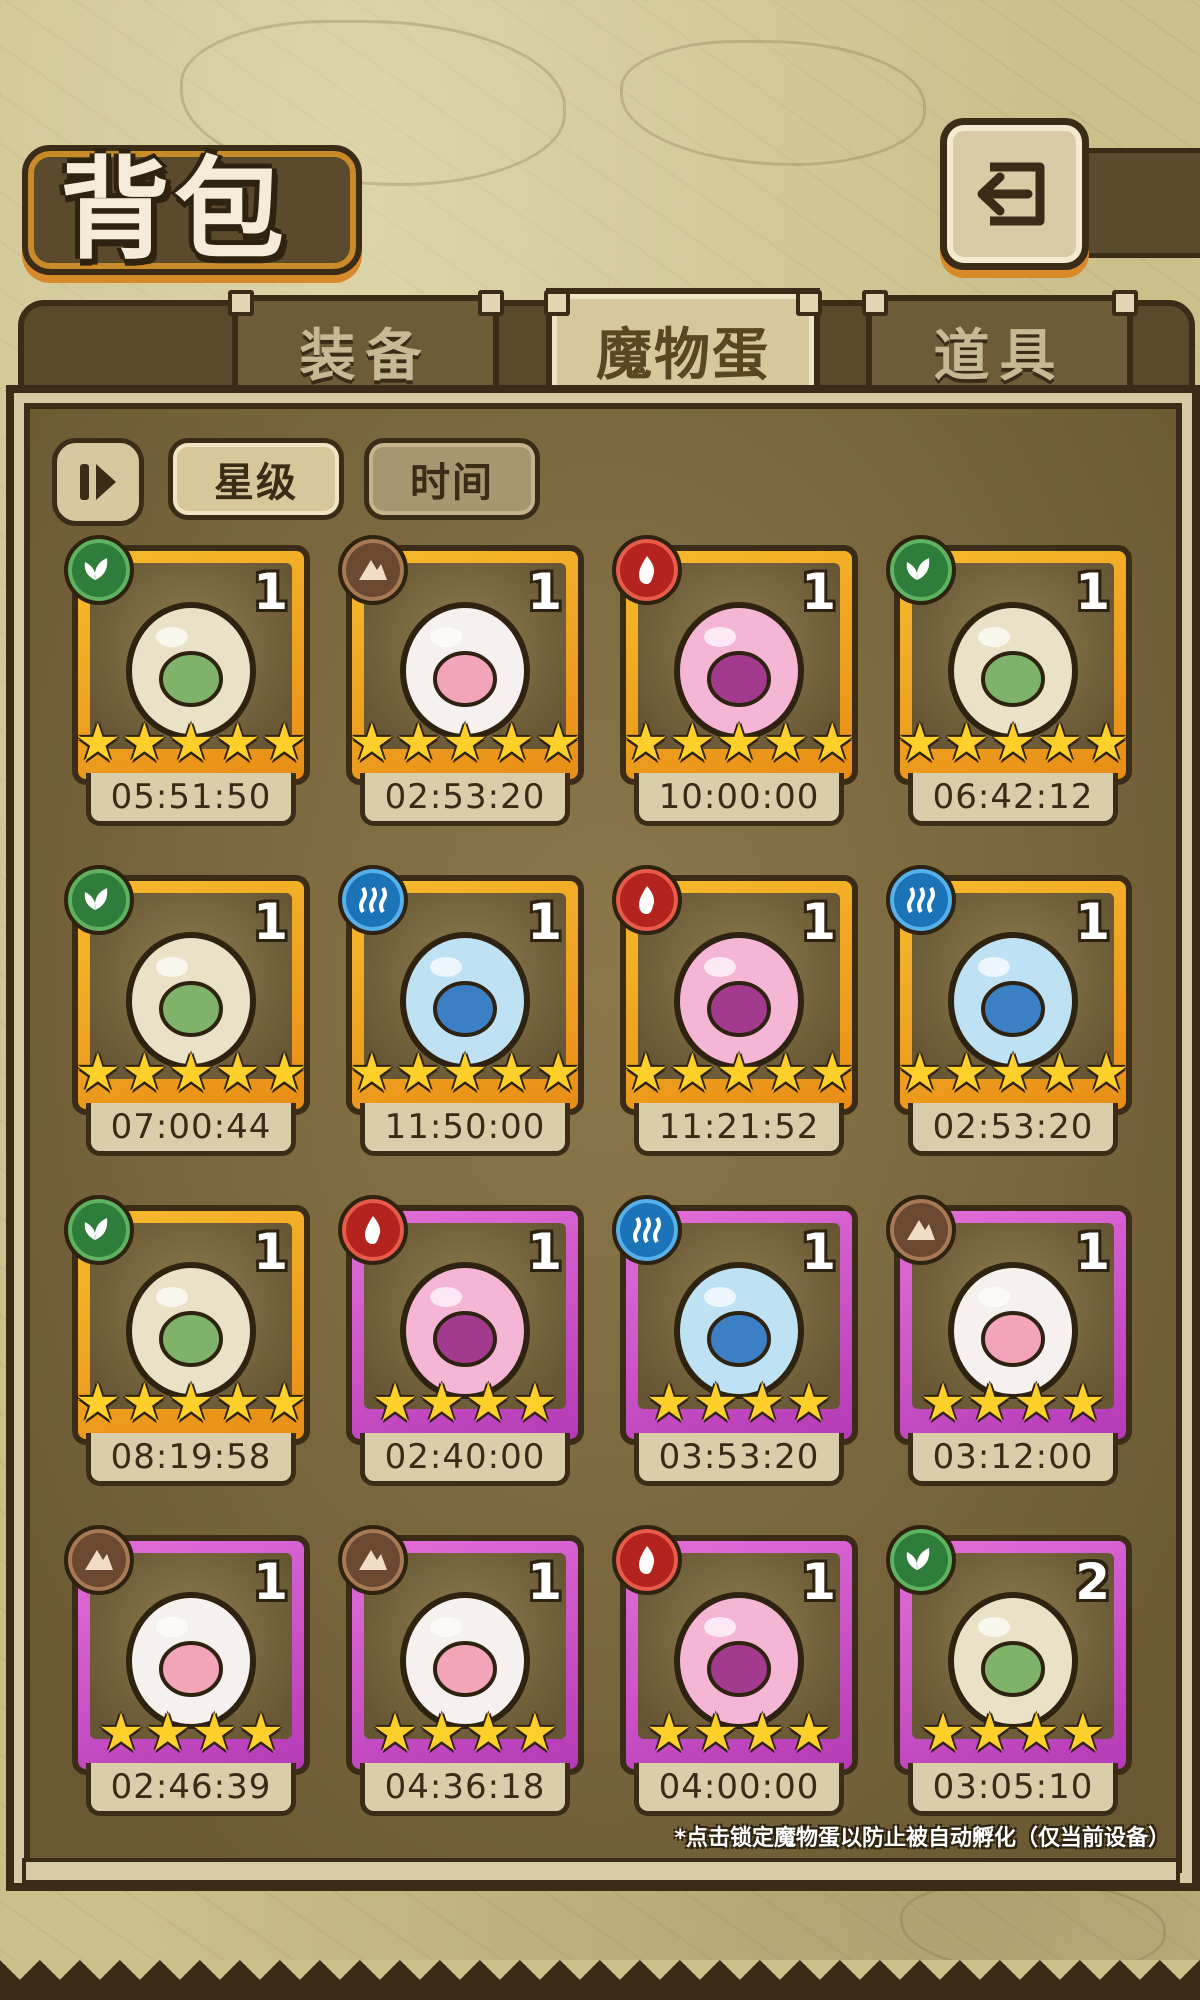  What do you see at coordinates (452, 479) in the screenshot?
I see `sort-by-time-button: 时间` at bounding box center [452, 479].